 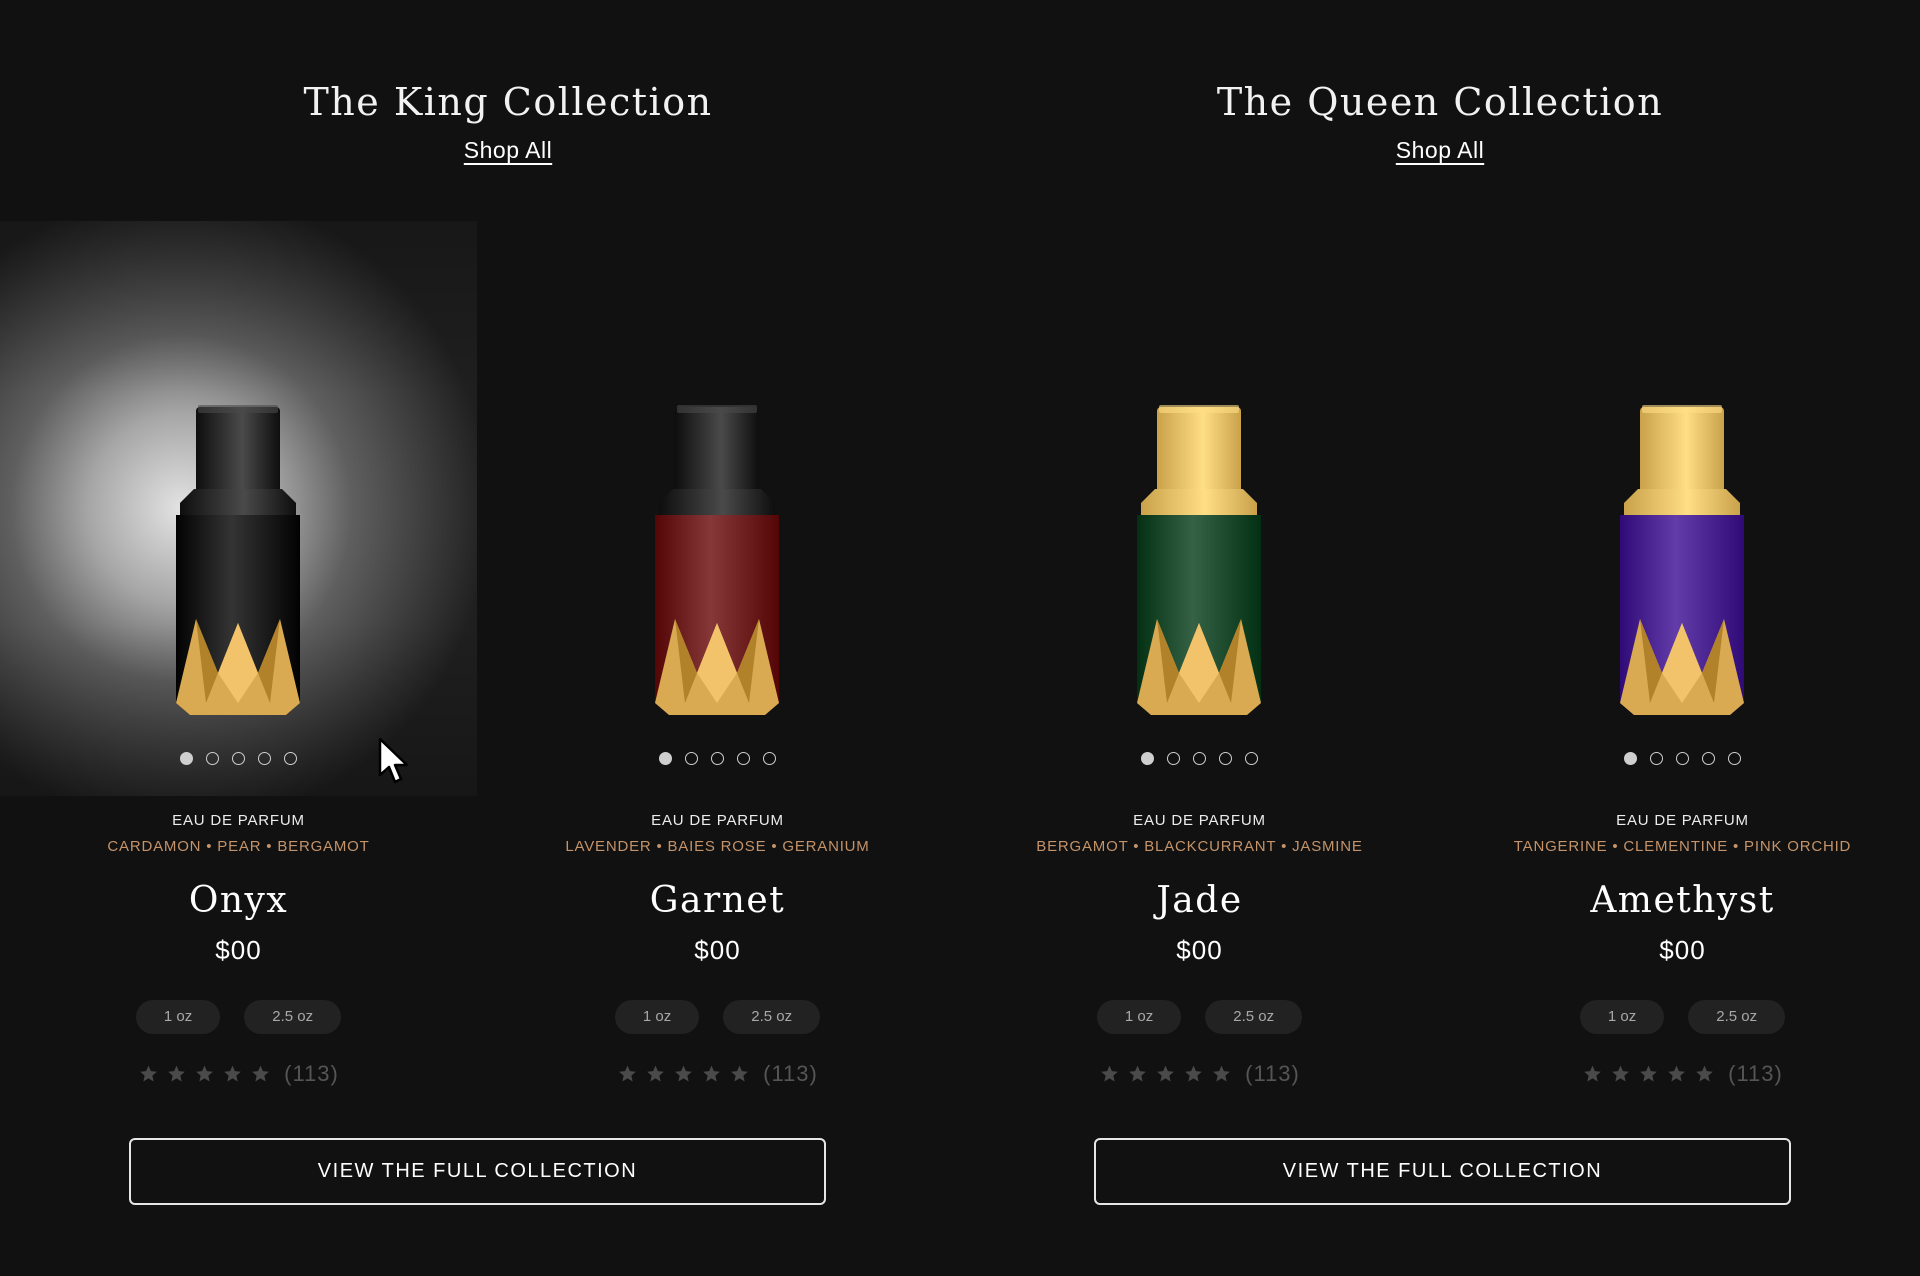 I want to click on queen-view-full-collection-button: VIEW THE FULL COLLECTION, so click(x=1442, y=1171).